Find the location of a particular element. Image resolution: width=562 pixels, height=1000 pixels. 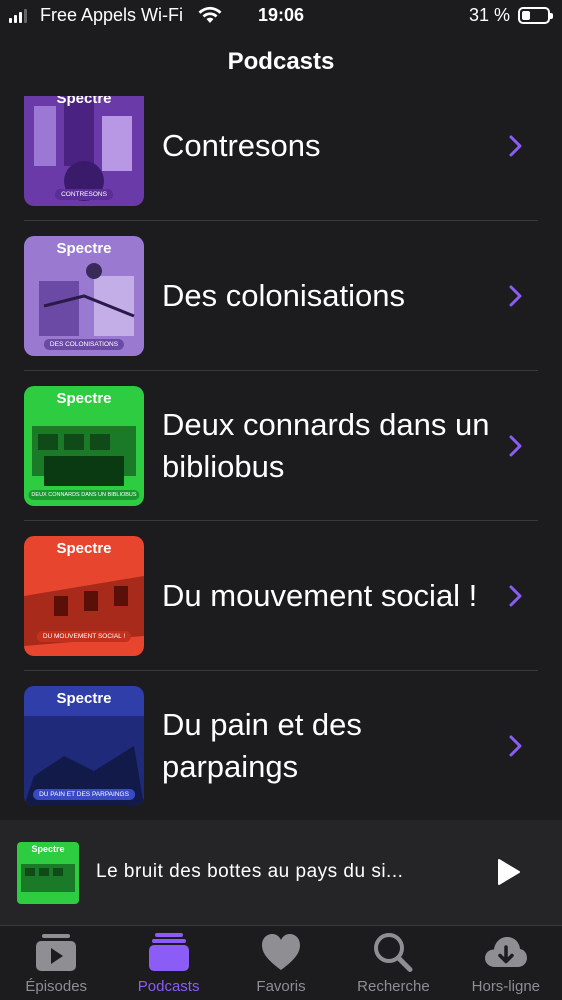

tab-recherche: Recherche is located at coordinates (393, 963).